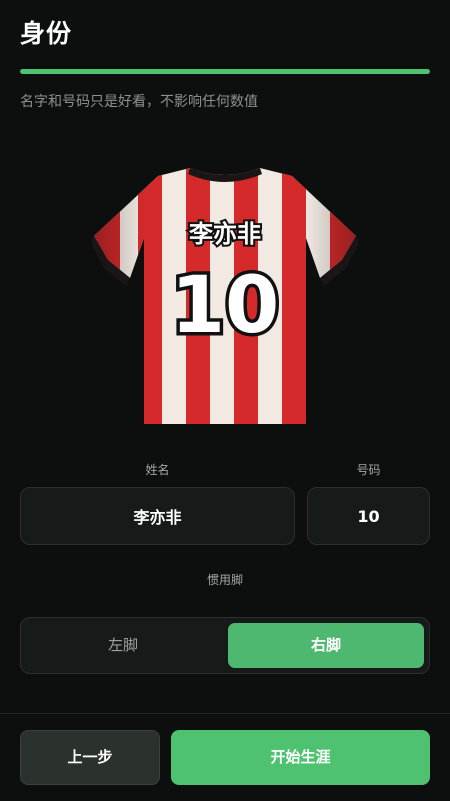 This screenshot has height=801, width=450. What do you see at coordinates (157, 516) in the screenshot?
I see `name-input` at bounding box center [157, 516].